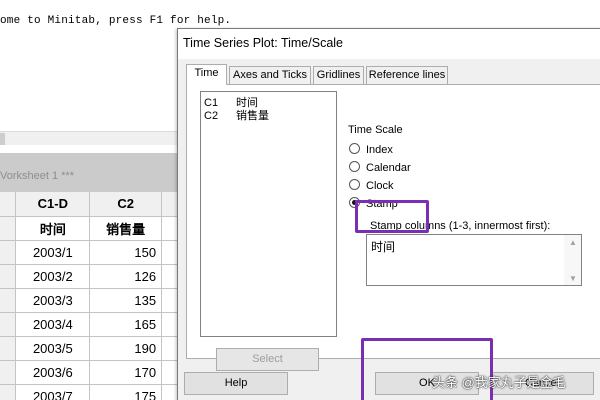 This screenshot has width=600, height=400. I want to click on variable-name: 销售量, so click(252, 116).